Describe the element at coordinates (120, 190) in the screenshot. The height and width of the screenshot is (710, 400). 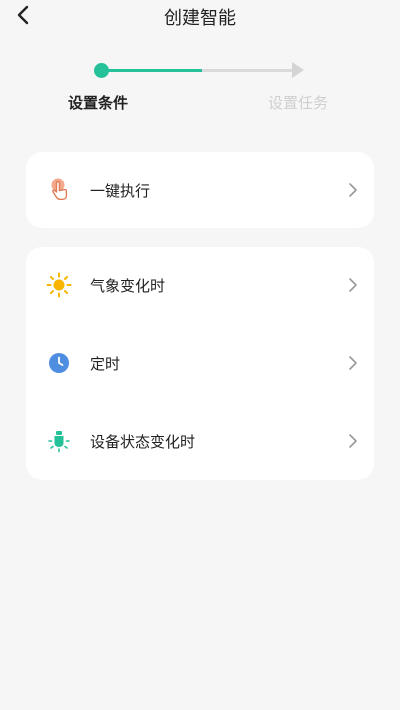
I see `option-label: 一键执行` at that location.